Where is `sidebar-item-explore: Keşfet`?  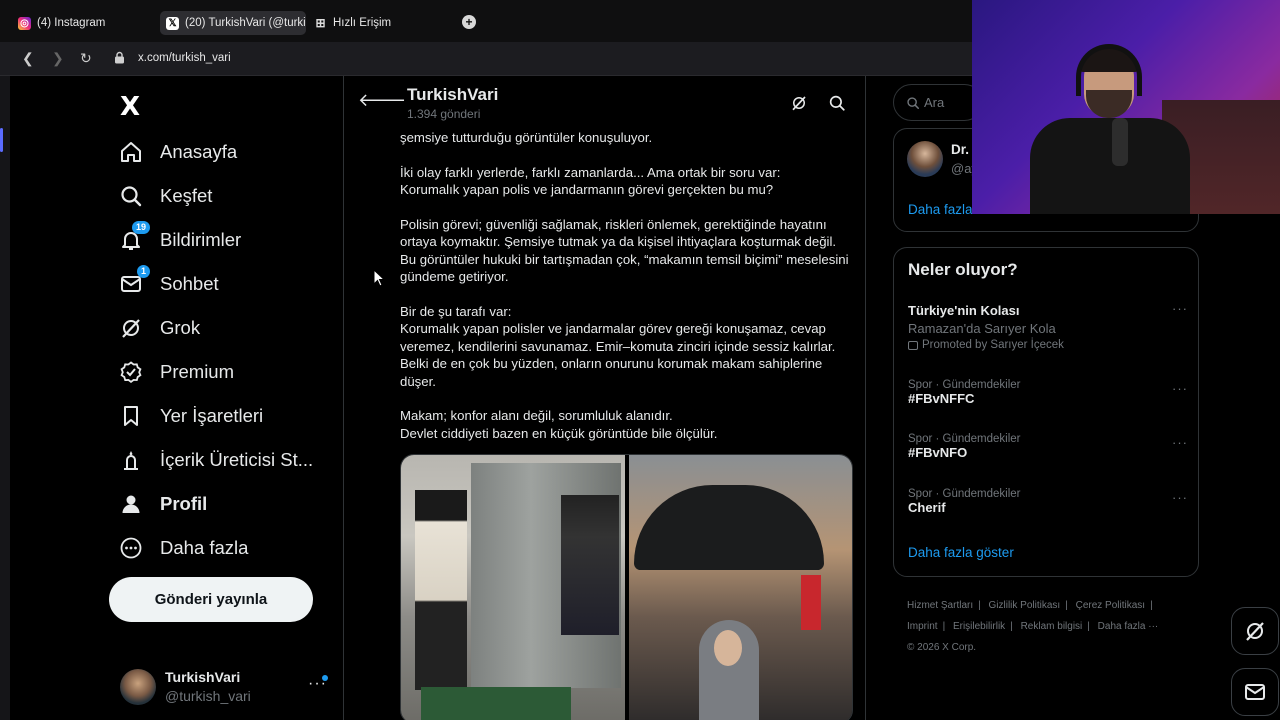
sidebar-item-explore: Keşfet is located at coordinates (165, 196).